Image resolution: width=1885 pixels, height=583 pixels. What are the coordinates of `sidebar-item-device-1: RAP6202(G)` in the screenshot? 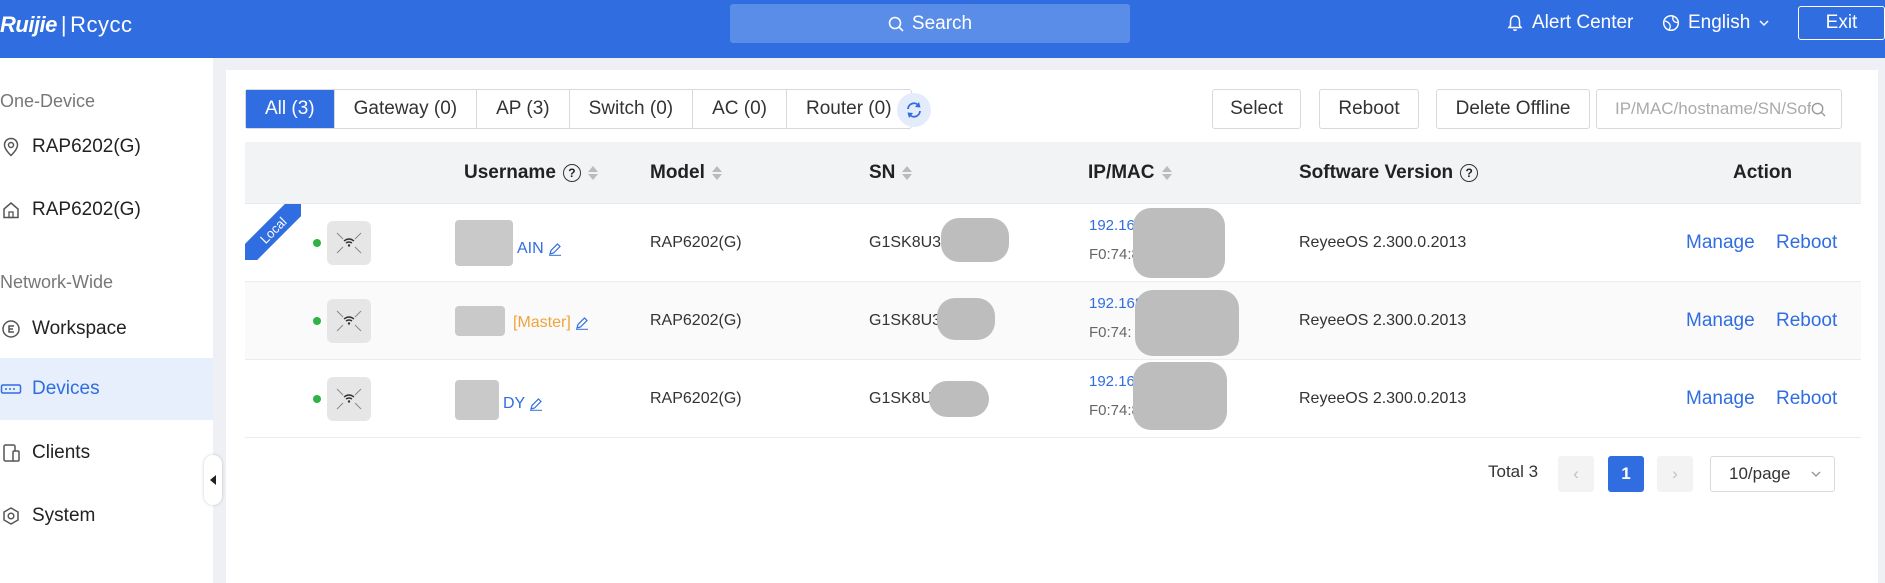 It's located at (106, 147).